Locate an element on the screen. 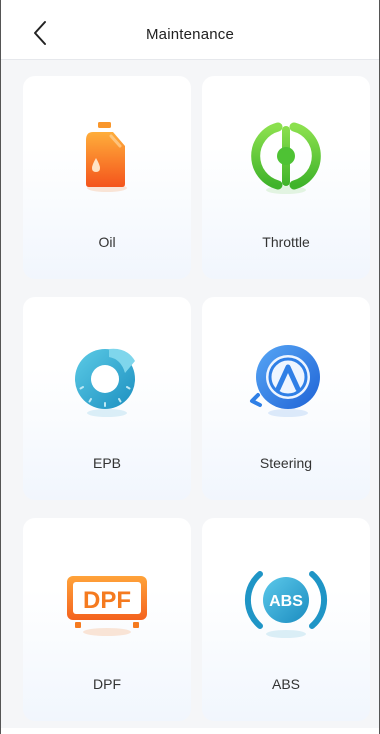 This screenshot has height=734, width=380. steering-icon is located at coordinates (286, 377).